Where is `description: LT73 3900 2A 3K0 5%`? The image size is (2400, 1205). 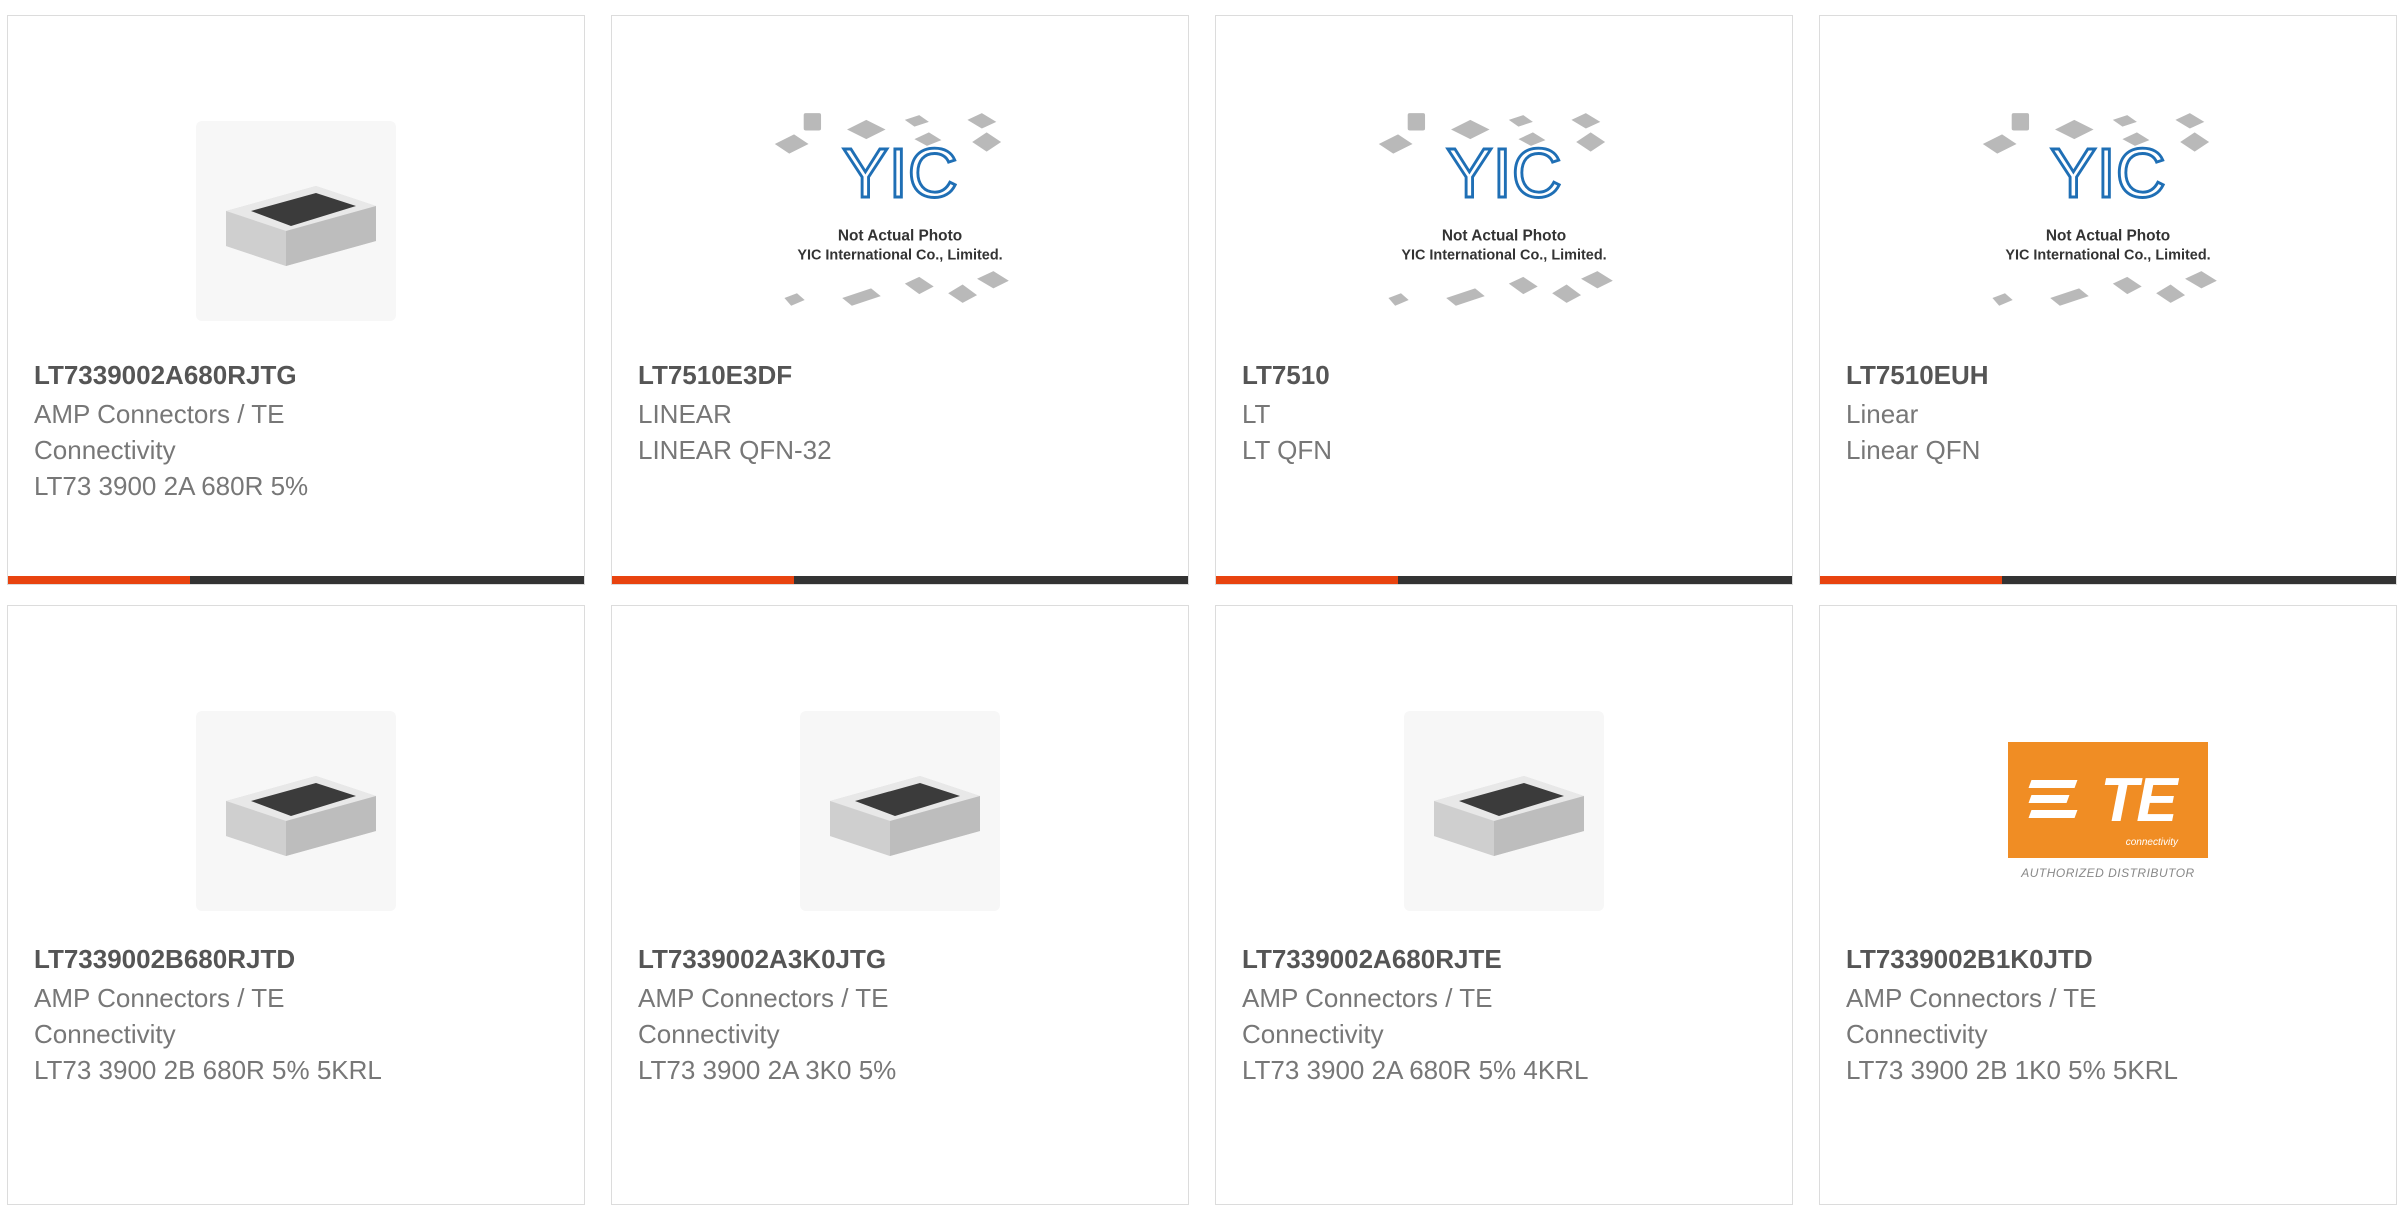 description: LT73 3900 2A 3K0 5% is located at coordinates (767, 1070).